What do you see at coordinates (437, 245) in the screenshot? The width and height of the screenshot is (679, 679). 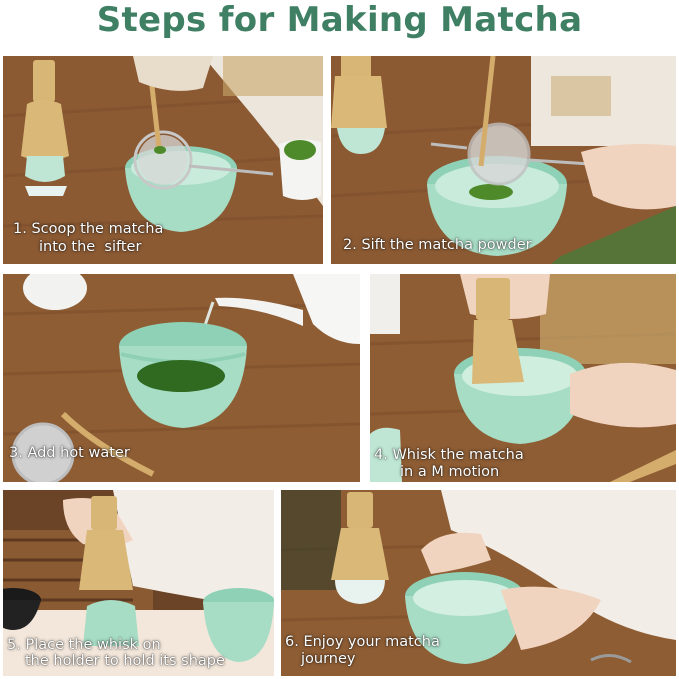 I see `step-2-caption: 2. Sift the matcha powder` at bounding box center [437, 245].